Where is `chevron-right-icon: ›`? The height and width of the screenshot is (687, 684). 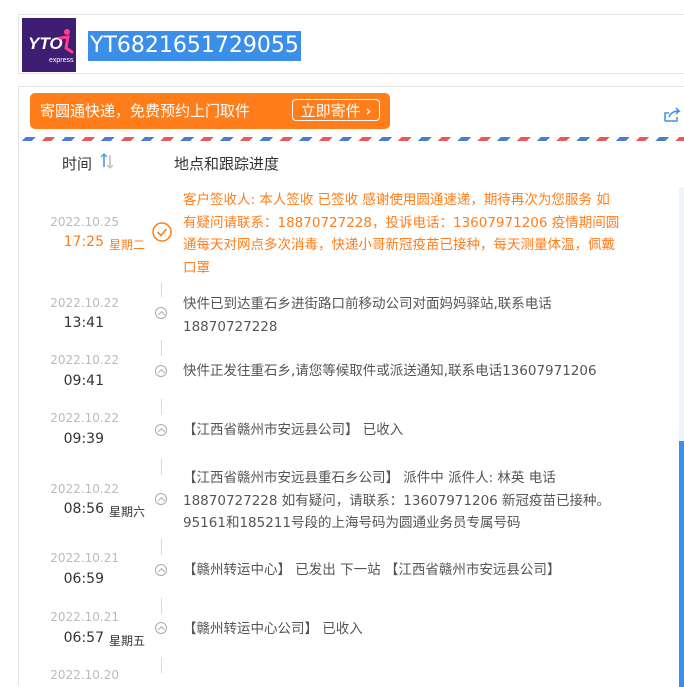
chevron-right-icon: › is located at coordinates (368, 111).